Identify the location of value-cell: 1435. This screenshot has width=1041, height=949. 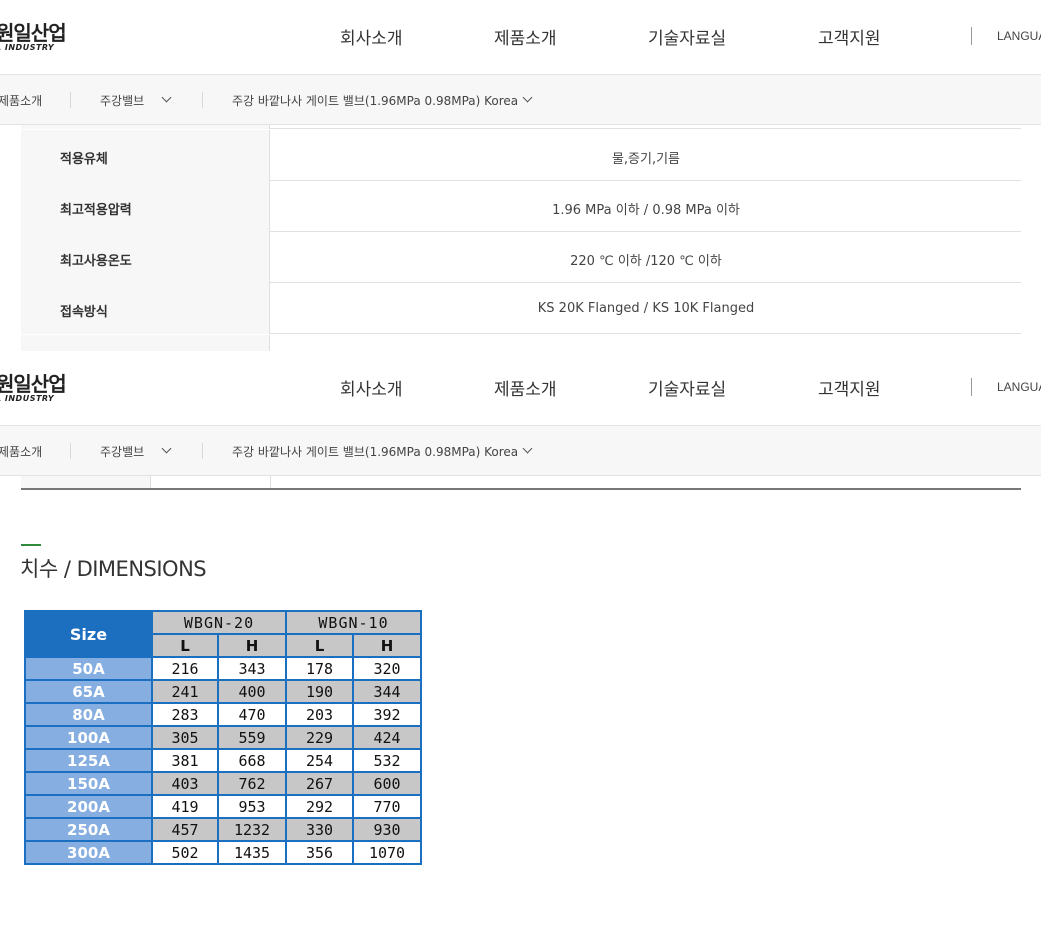
(252, 852).